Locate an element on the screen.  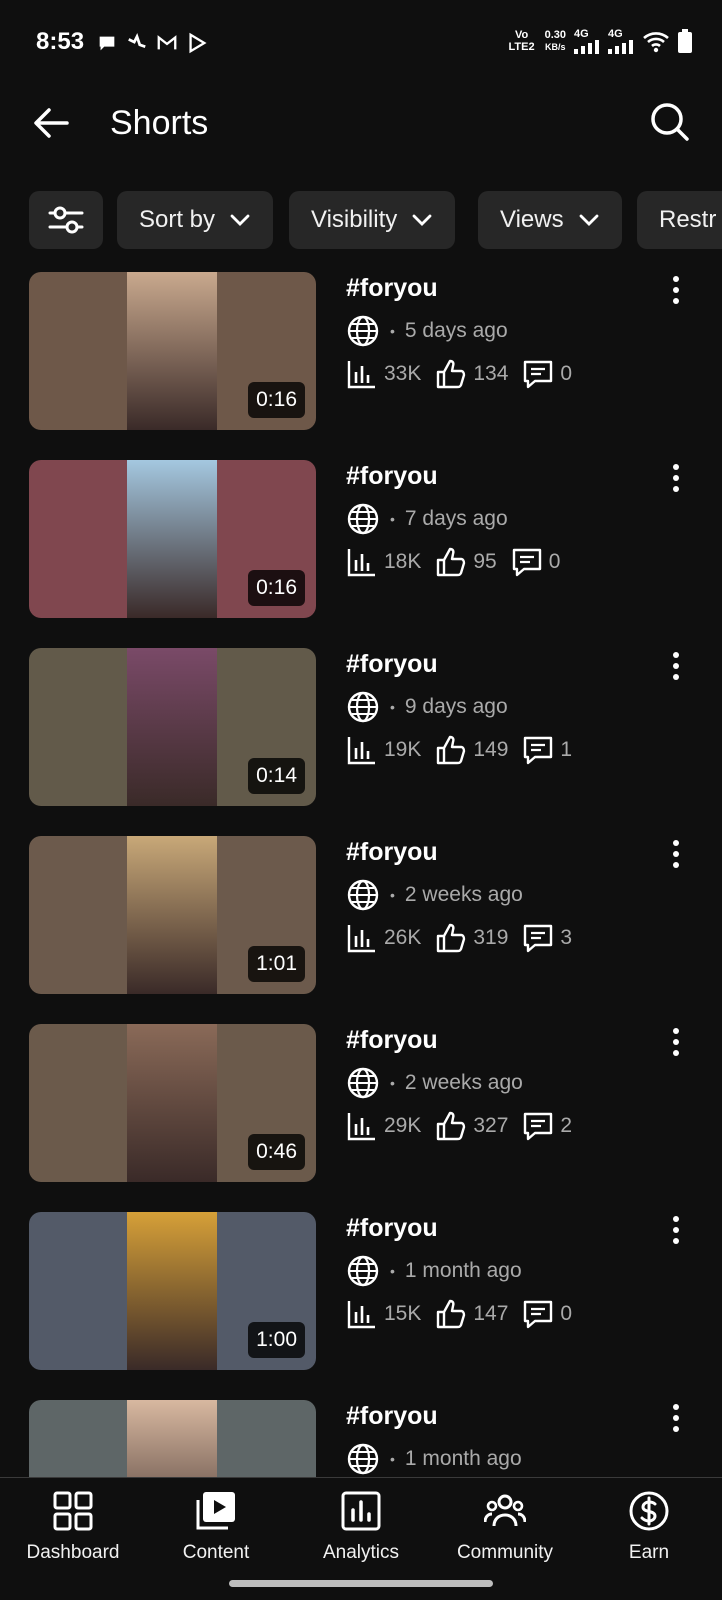
status-time: 8:53 is located at coordinates (60, 41).